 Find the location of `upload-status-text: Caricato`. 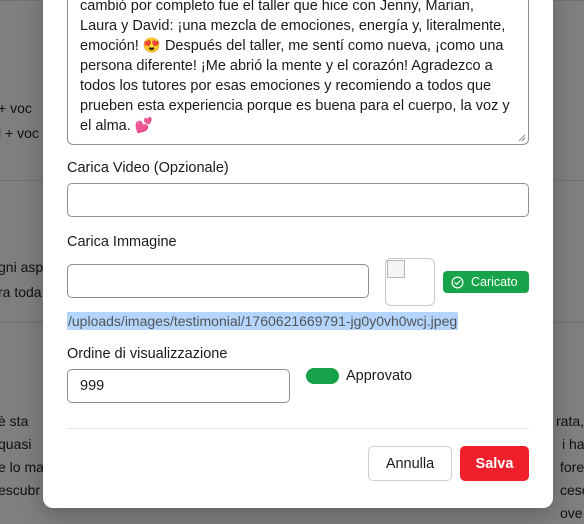

upload-status-text: Caricato is located at coordinates (494, 282).